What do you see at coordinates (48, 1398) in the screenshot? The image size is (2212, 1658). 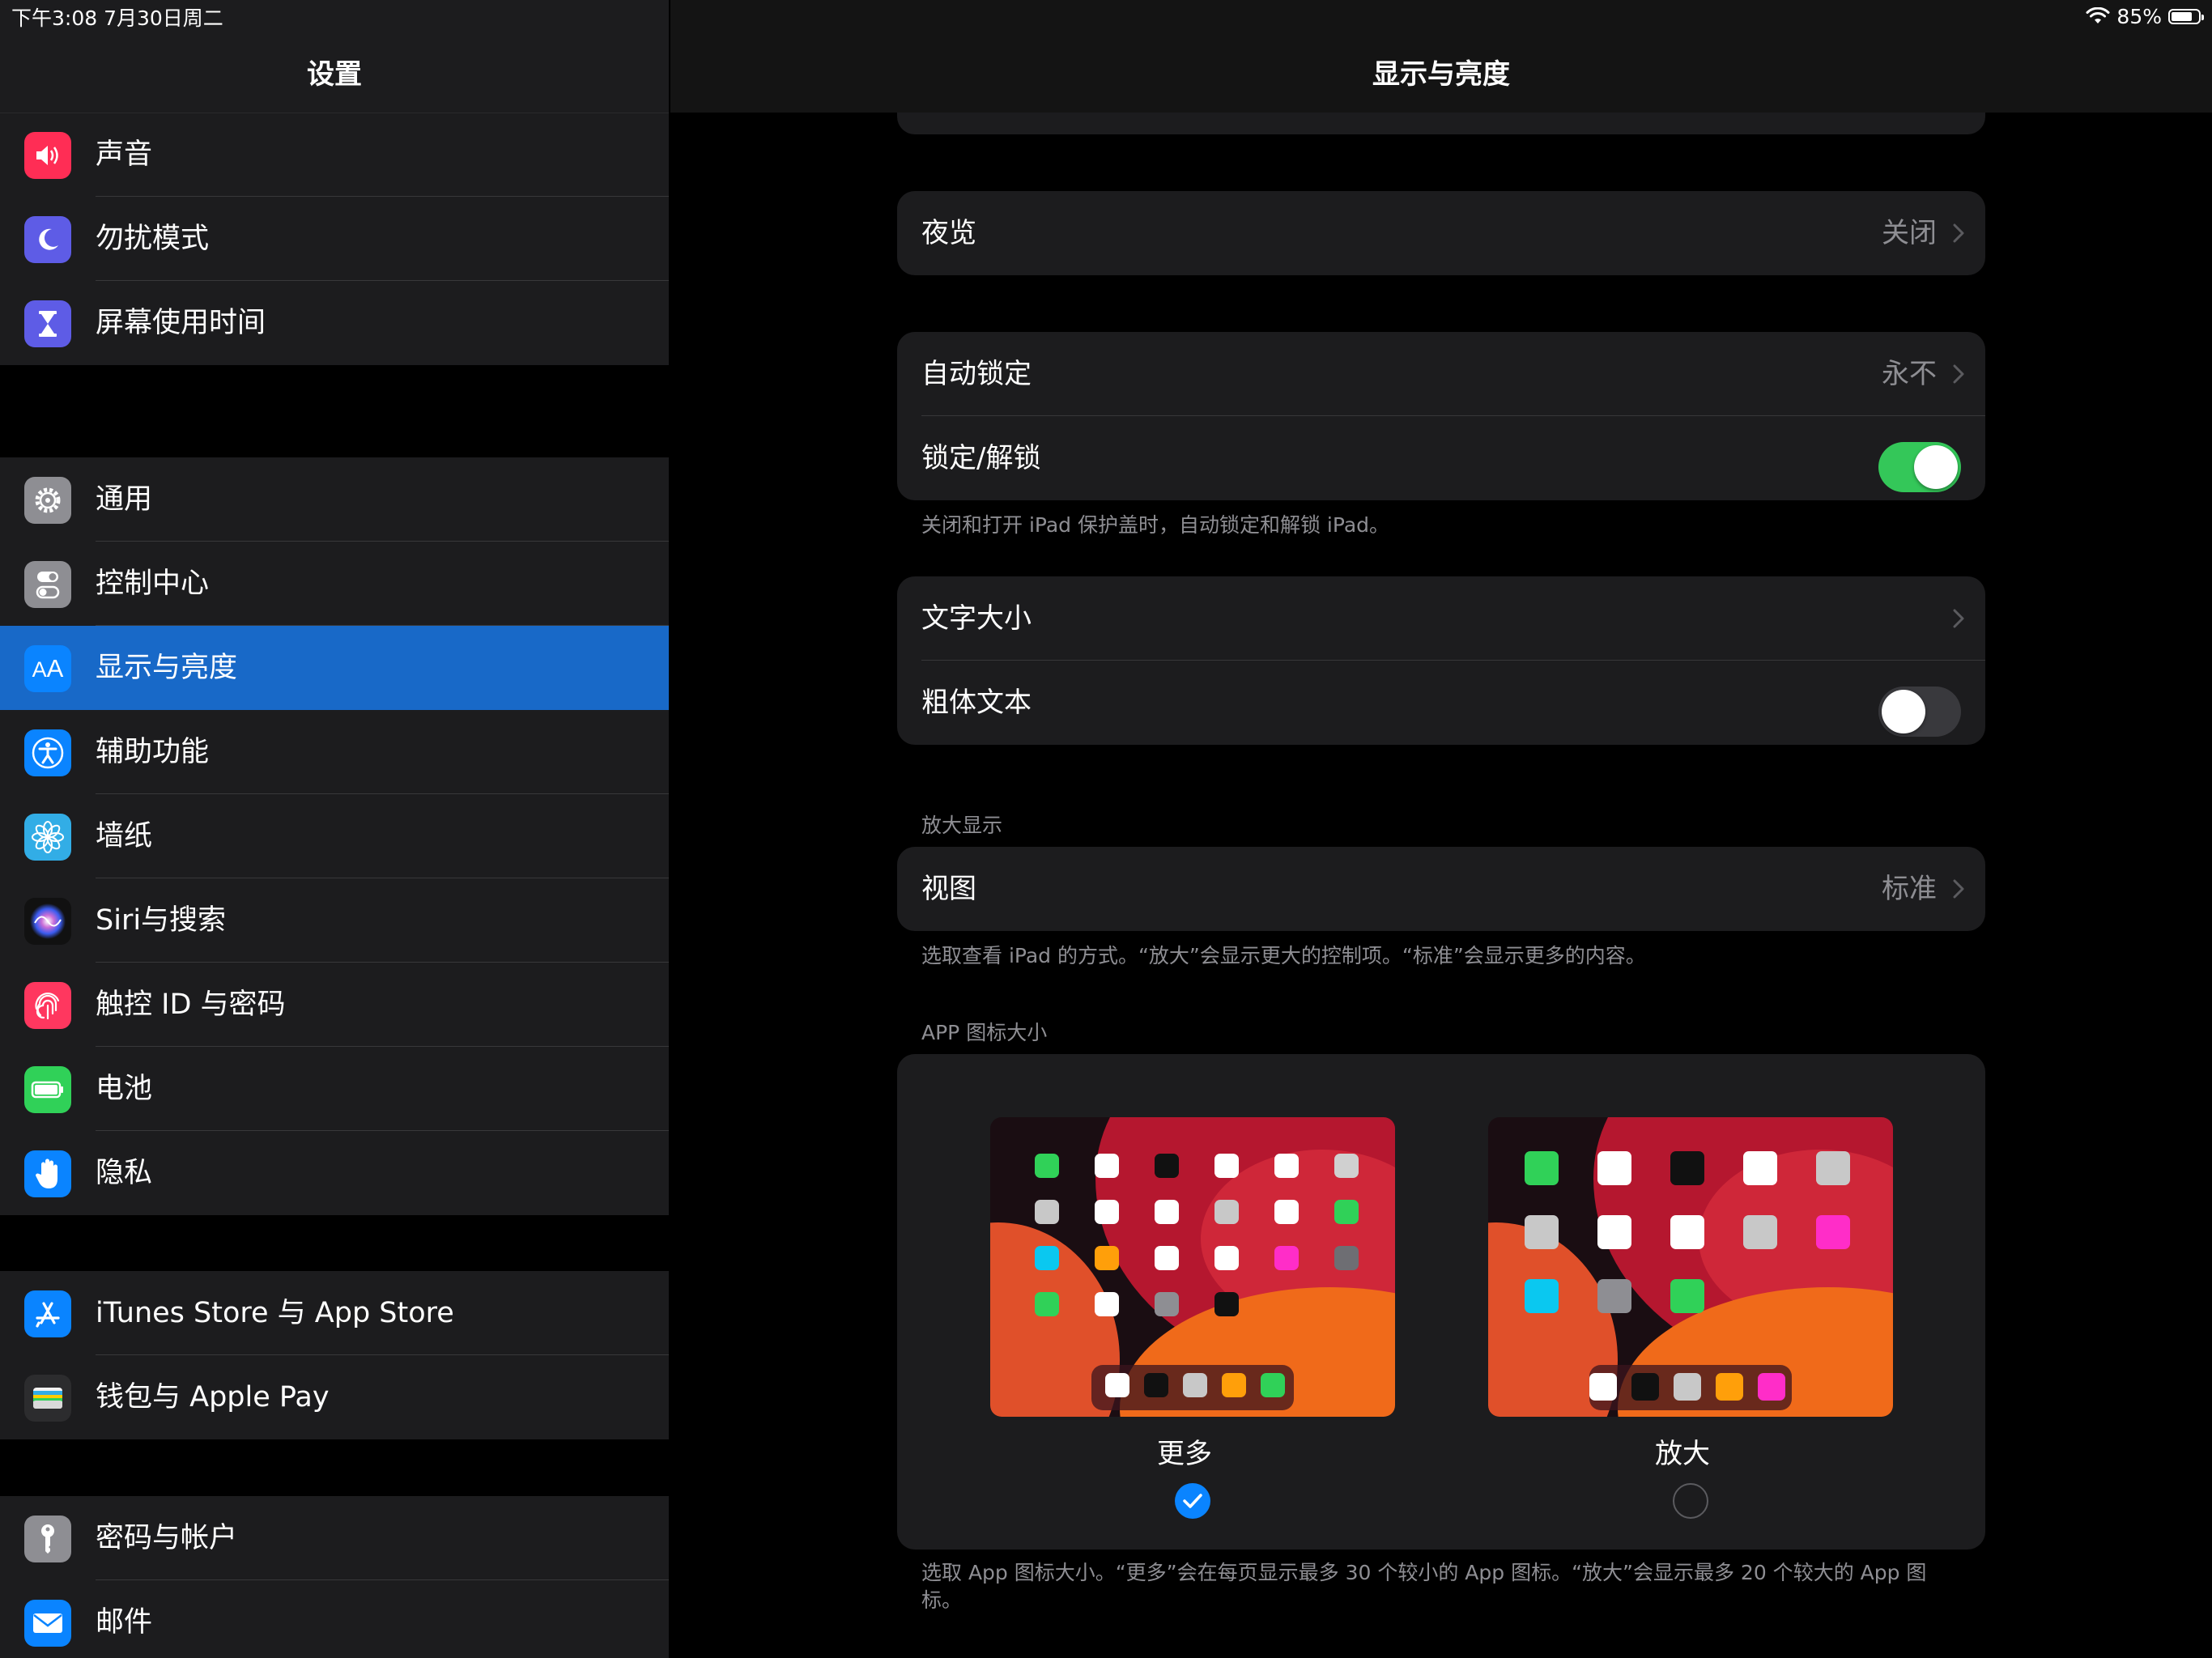 I see `wallet-icon` at bounding box center [48, 1398].